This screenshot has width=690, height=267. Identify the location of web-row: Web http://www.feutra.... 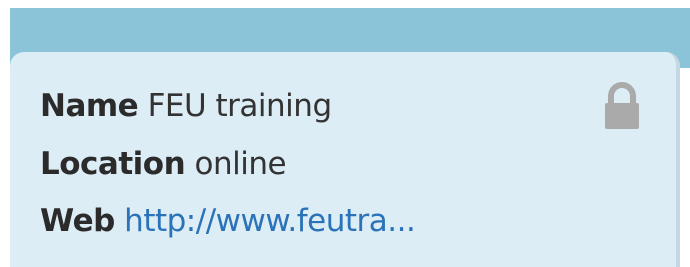
(228, 221).